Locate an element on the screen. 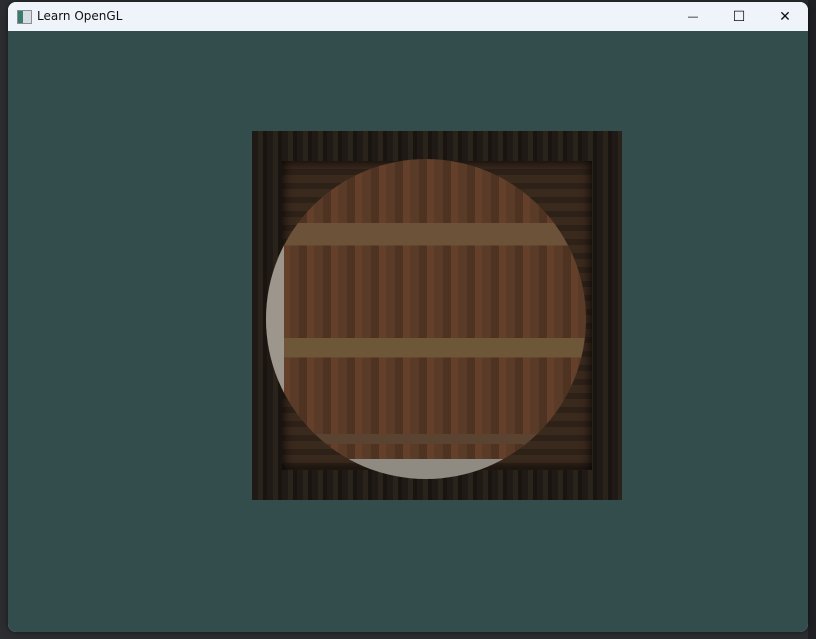 This screenshot has height=639, width=816. minimize-button: — is located at coordinates (693, 16).